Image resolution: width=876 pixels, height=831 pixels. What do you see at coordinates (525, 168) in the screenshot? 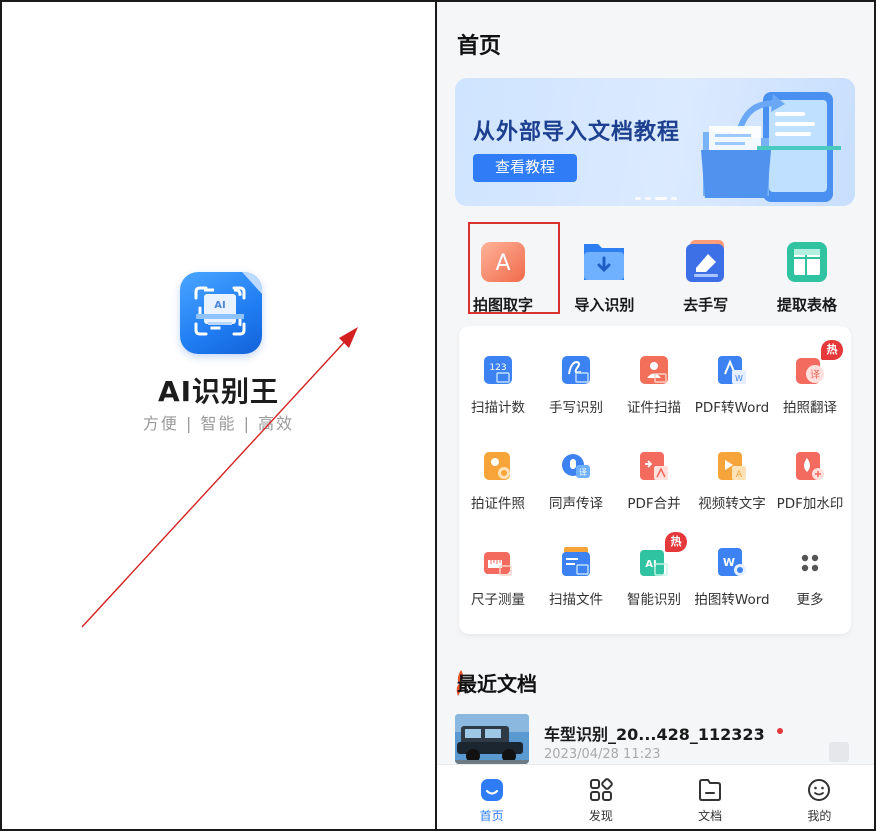
I see `view-tutorial-button: 查看教程` at bounding box center [525, 168].